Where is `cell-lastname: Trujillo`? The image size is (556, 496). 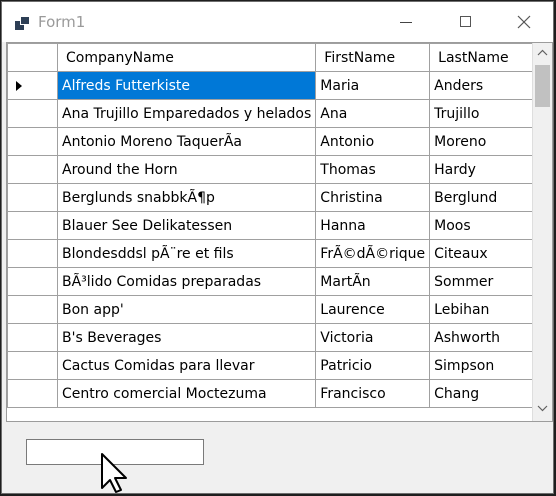
cell-lastname: Trujillo is located at coordinates (487, 113).